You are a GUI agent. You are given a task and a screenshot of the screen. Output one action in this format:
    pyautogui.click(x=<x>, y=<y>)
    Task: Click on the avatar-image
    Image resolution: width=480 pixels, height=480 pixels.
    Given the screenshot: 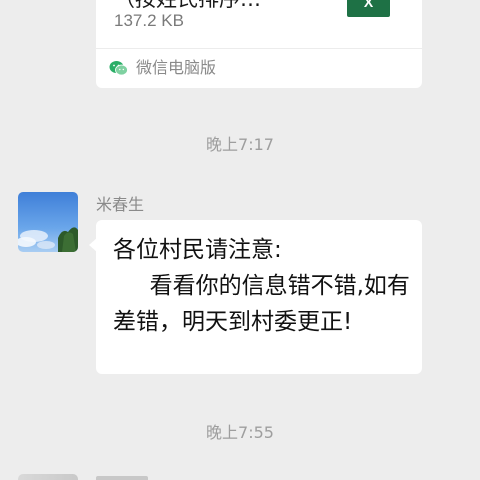 What is the action you would take?
    pyautogui.click(x=48, y=222)
    